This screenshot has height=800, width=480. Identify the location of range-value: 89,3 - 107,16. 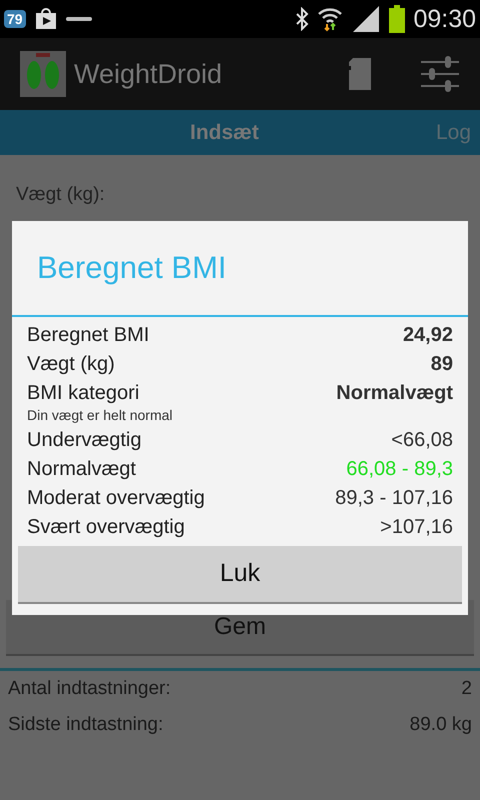
(394, 498).